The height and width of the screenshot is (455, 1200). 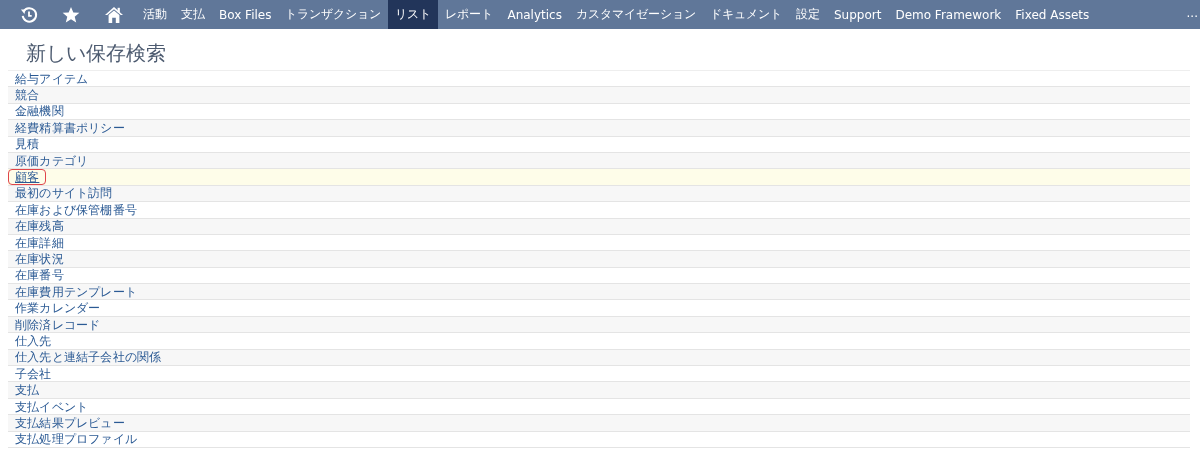 I want to click on record-type-link: 在庫残高, so click(x=39, y=226).